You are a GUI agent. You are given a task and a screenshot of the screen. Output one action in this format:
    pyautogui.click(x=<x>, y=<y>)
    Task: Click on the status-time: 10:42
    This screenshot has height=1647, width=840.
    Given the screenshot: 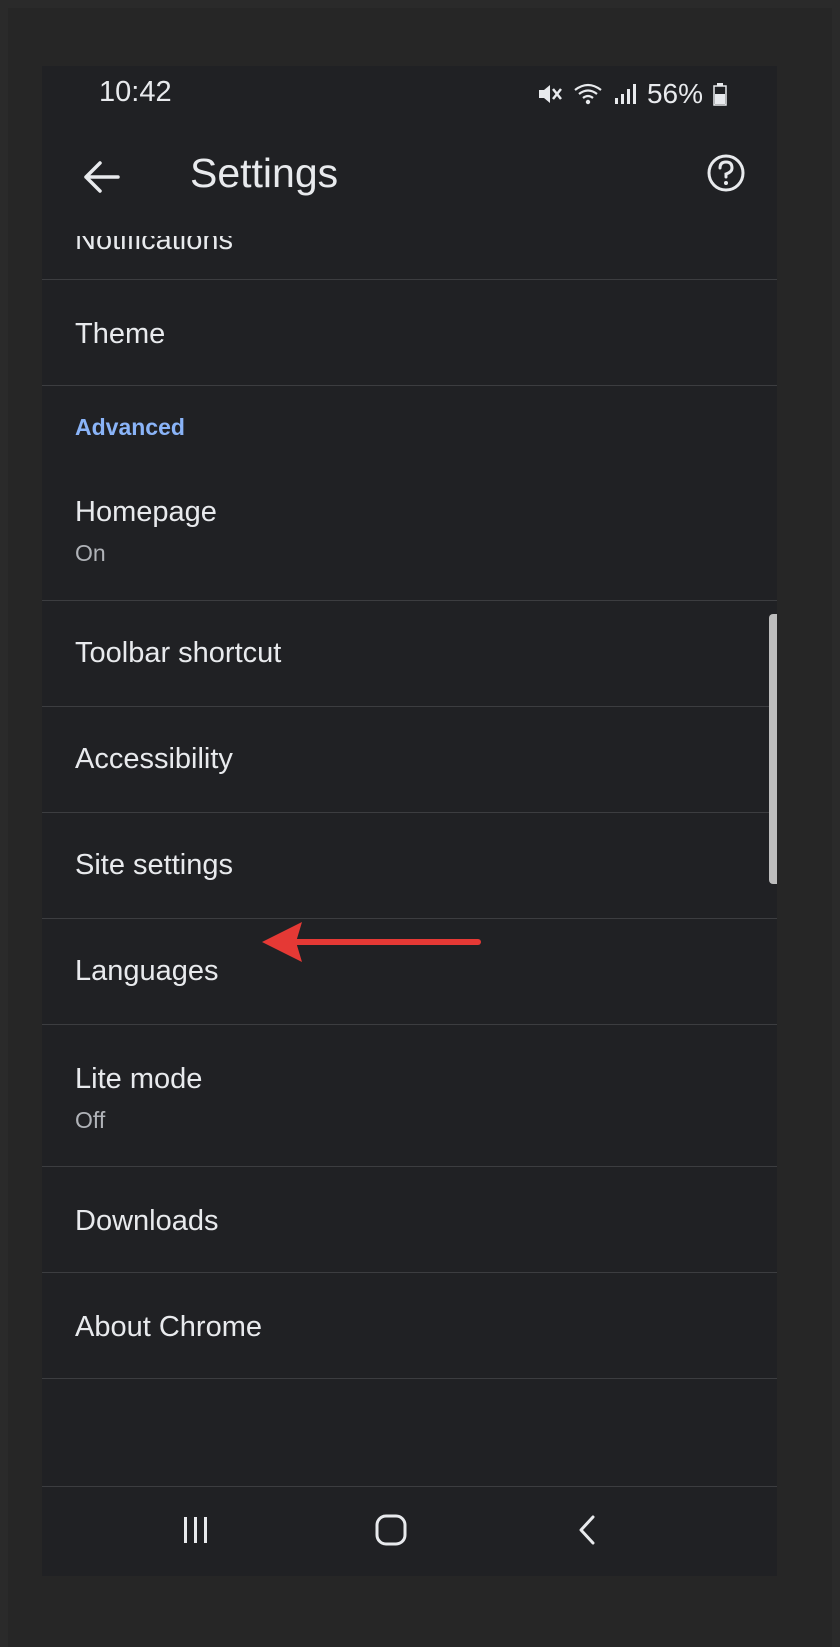 What is the action you would take?
    pyautogui.click(x=135, y=92)
    